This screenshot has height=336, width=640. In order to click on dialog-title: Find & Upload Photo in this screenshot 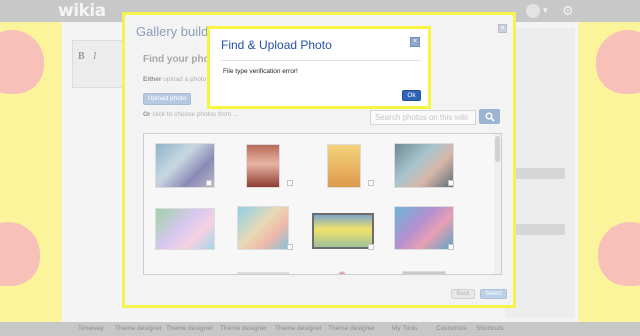, I will do `click(276, 45)`.